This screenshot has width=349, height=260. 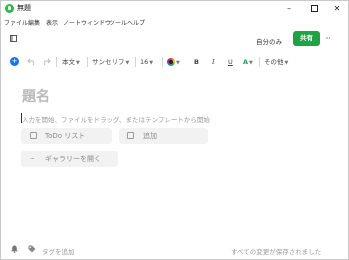 I want to click on note-body-input: 入力を開始、ファイルをドラッグ、またはテンプレートから開始, so click(x=116, y=119).